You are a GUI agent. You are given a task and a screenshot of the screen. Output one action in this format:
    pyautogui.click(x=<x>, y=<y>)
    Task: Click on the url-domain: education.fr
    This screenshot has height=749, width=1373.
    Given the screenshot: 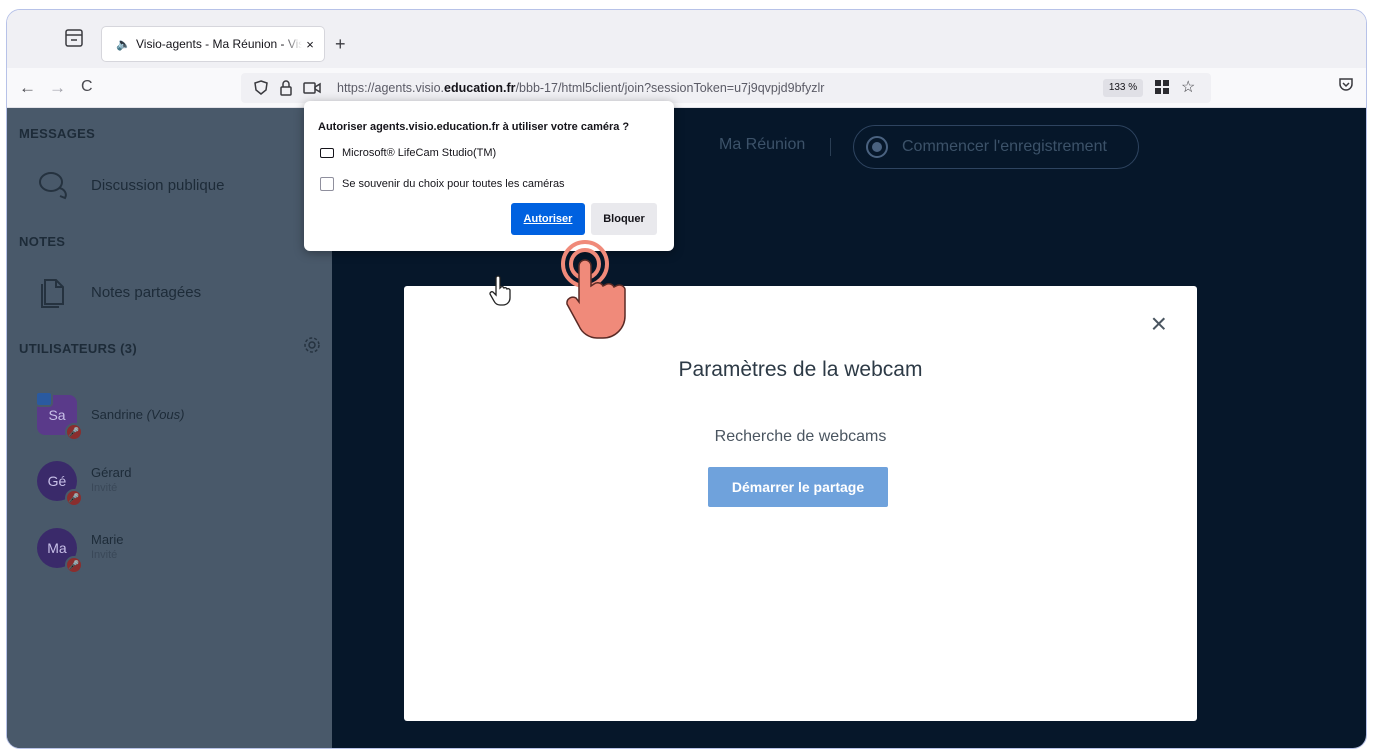 What is the action you would take?
    pyautogui.click(x=480, y=88)
    